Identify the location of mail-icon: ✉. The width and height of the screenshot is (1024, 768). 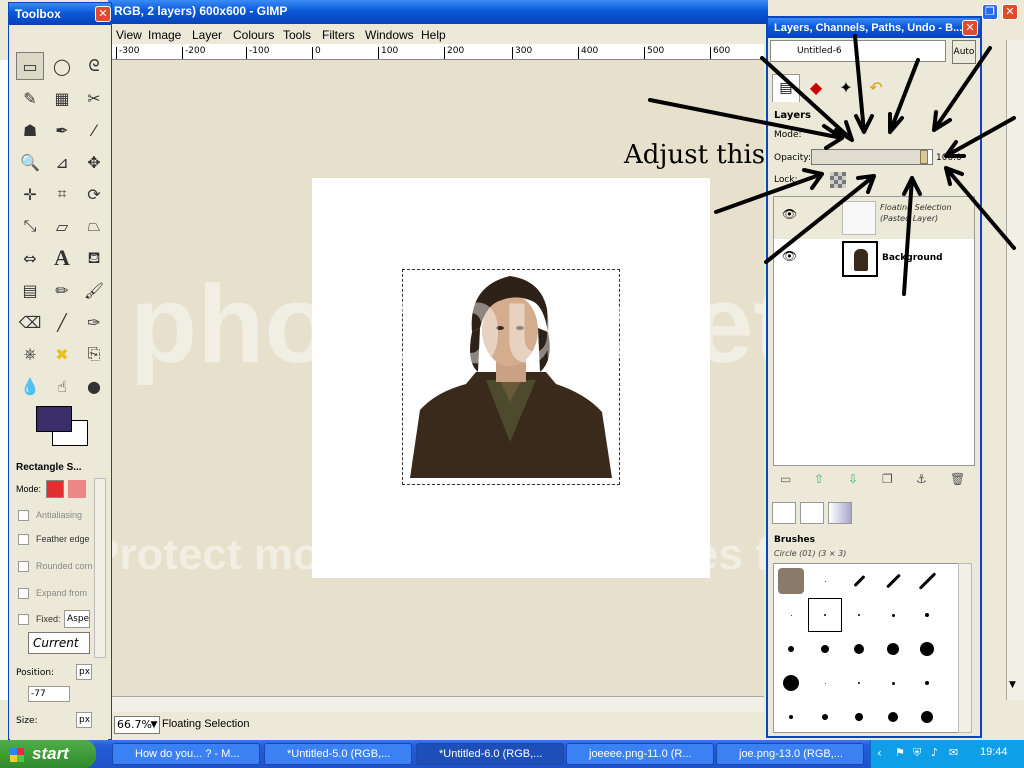
(953, 752).